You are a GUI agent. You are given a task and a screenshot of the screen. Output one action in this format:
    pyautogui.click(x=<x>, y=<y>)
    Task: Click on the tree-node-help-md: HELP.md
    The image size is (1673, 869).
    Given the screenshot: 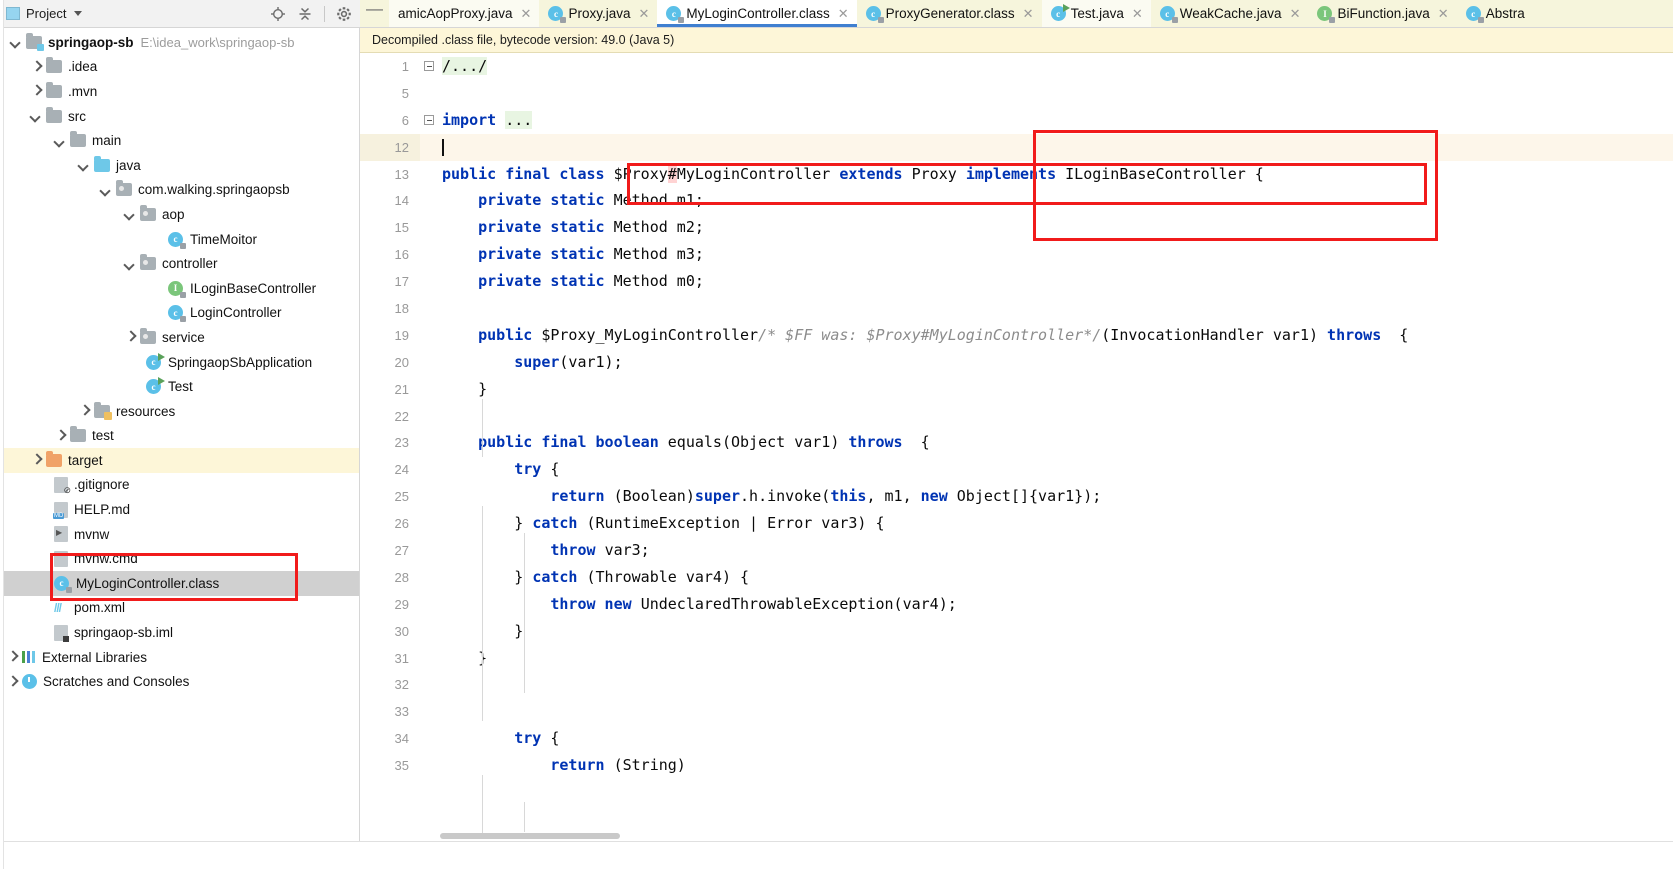 What is the action you would take?
    pyautogui.click(x=179, y=509)
    